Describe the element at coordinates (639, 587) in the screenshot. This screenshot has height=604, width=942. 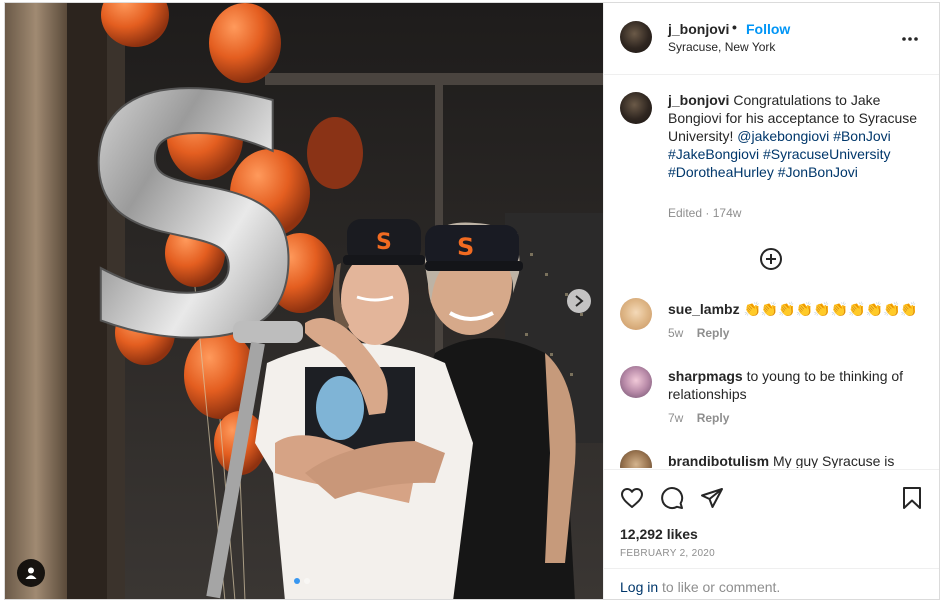
I see `login-link: Log in` at that location.